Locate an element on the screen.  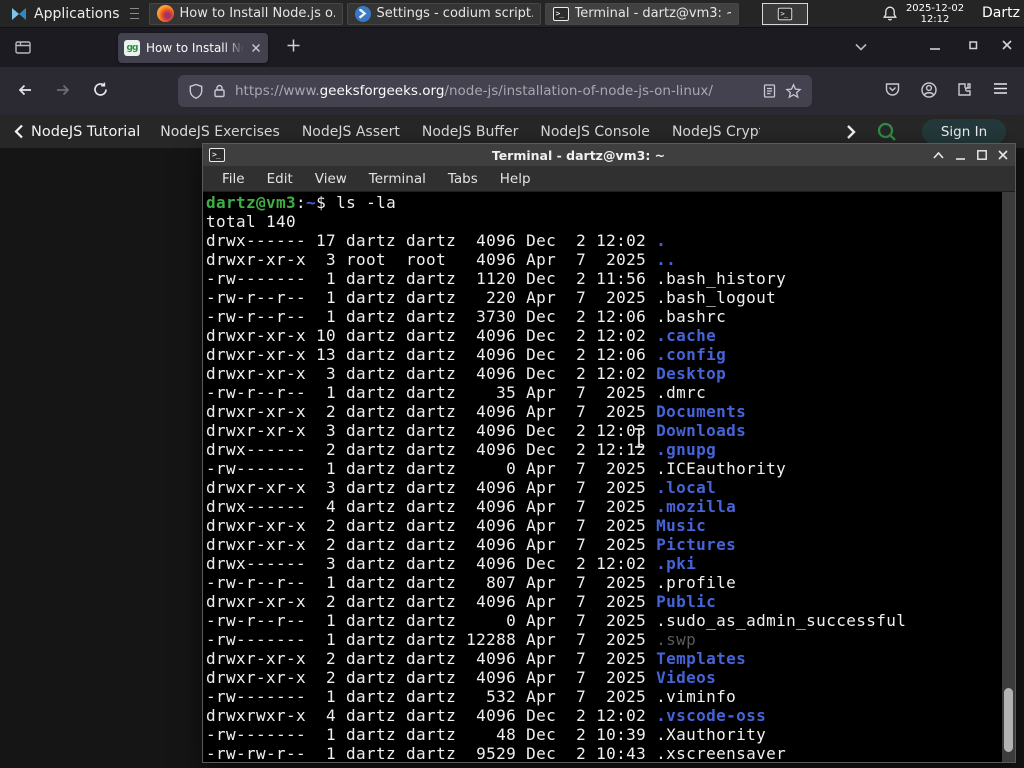
terminal-window-title: Terminal - dartz@vm3: ~ is located at coordinates (578, 155).